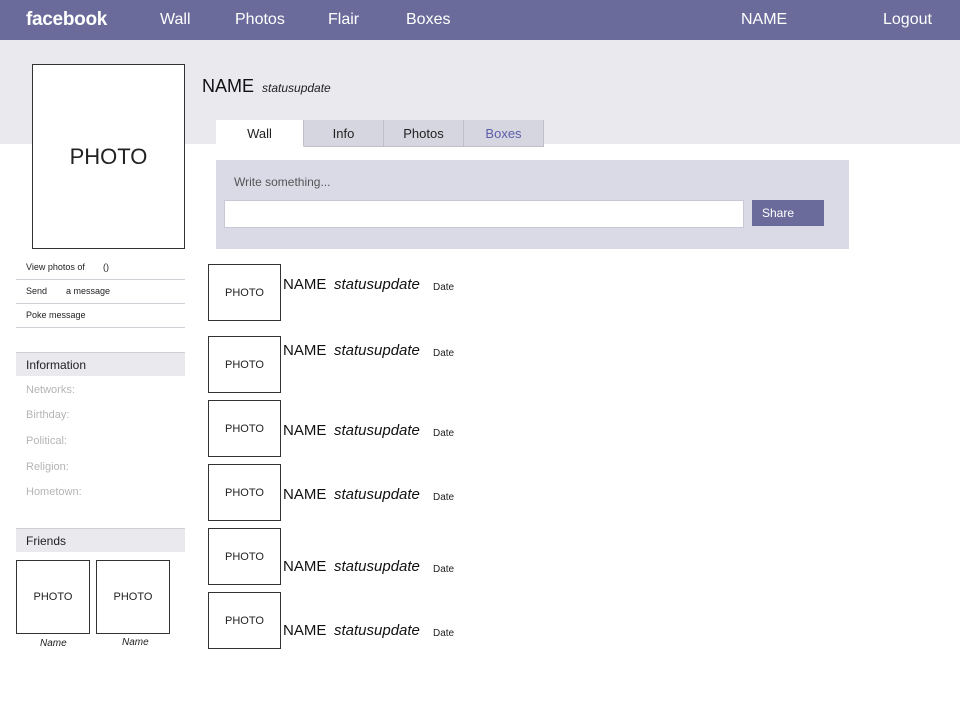  I want to click on nav-link-boxes: Boxes, so click(428, 20).